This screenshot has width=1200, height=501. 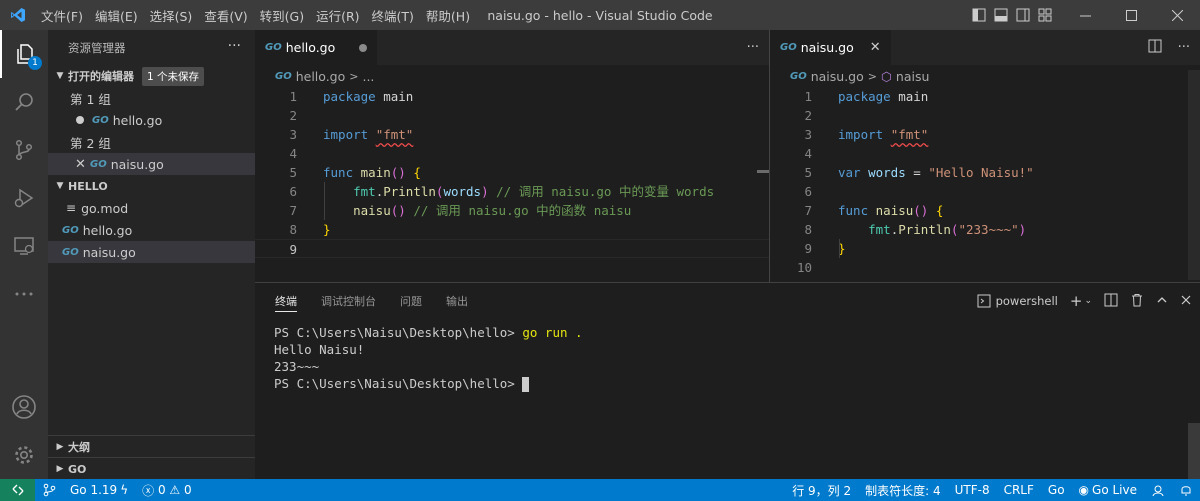 What do you see at coordinates (282, 15) in the screenshot?
I see `menu-go: 转到(G)` at bounding box center [282, 15].